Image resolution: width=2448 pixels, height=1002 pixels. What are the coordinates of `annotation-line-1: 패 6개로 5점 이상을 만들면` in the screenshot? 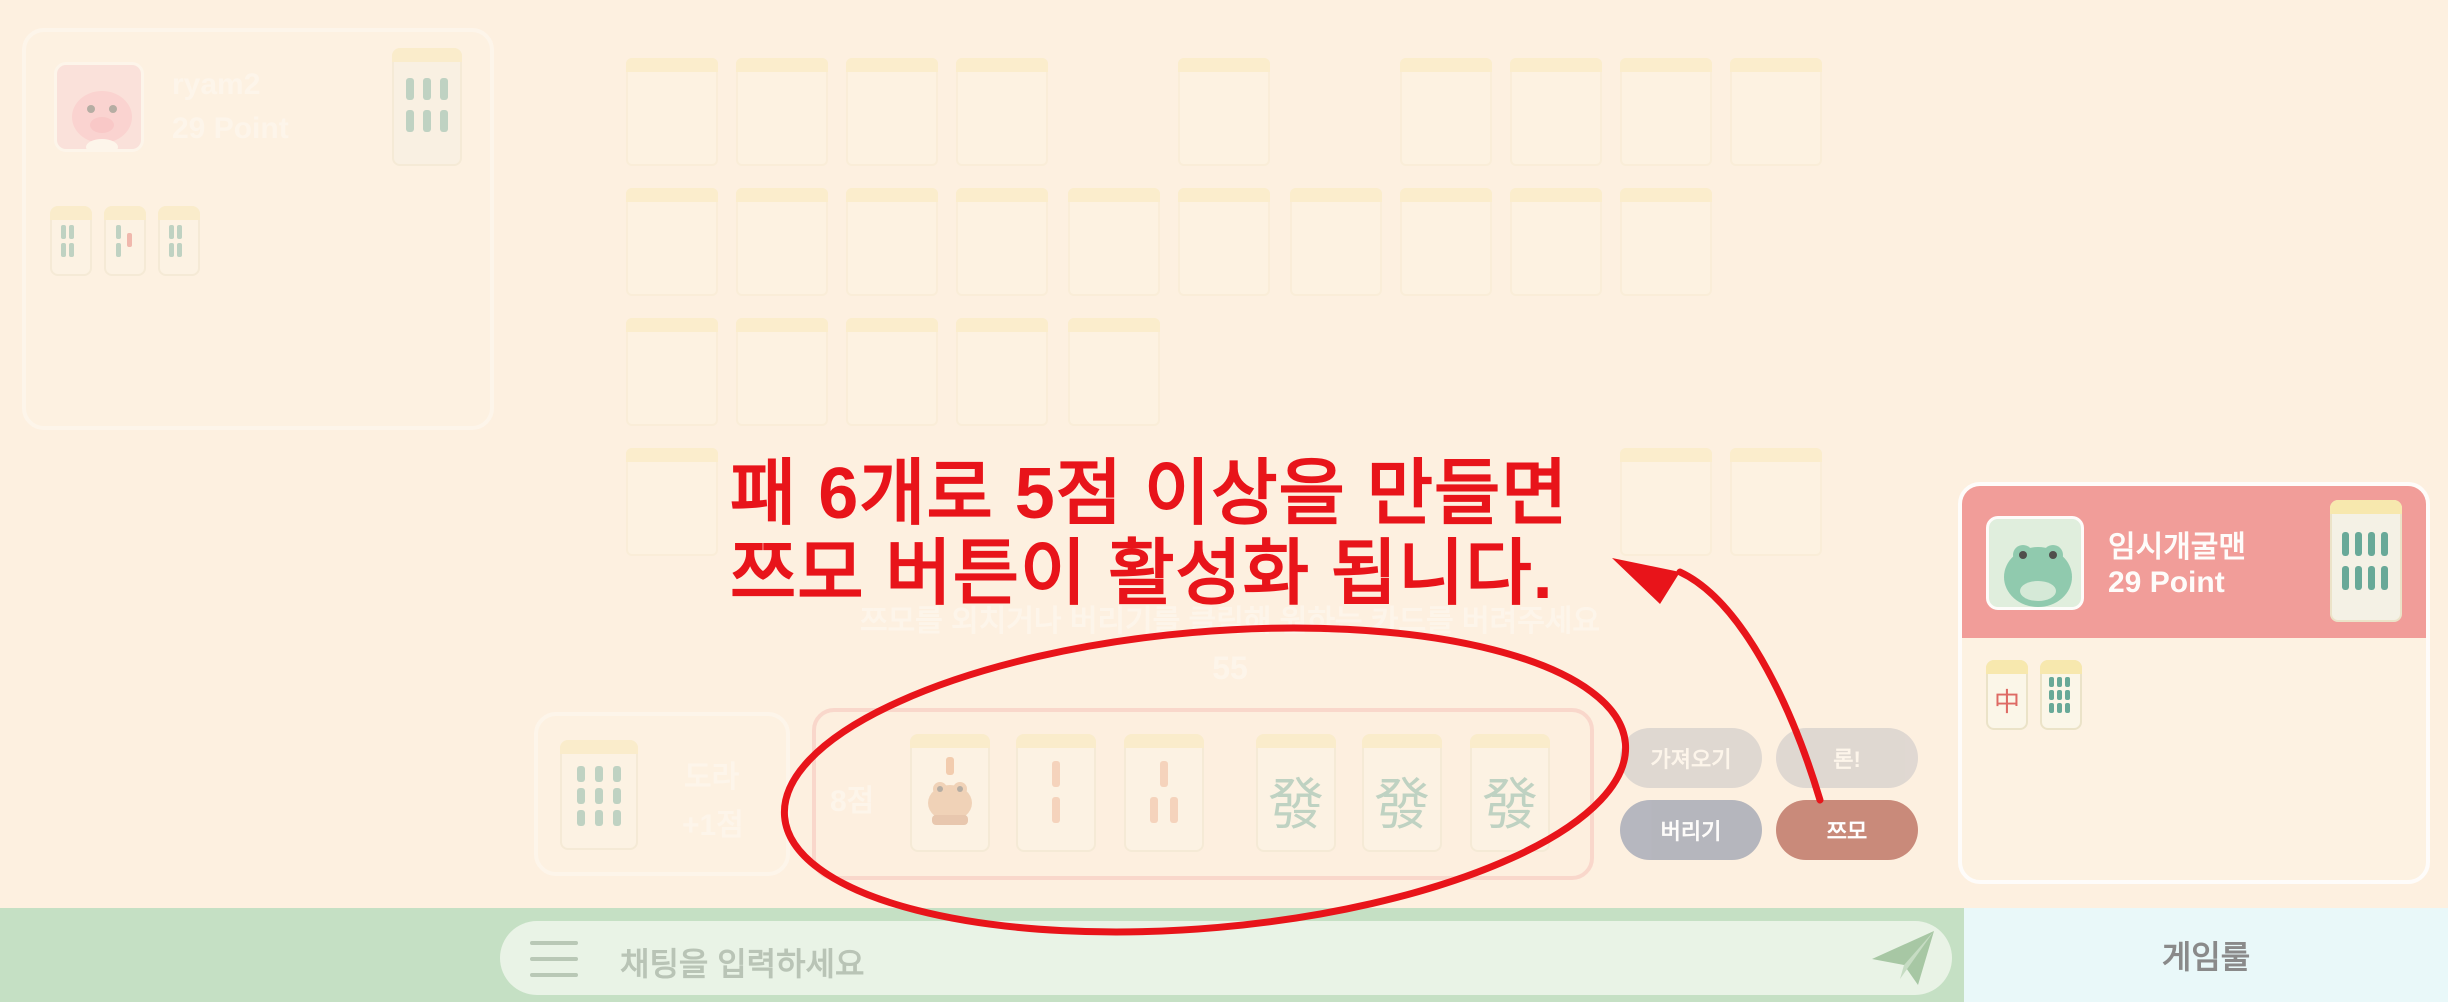 It's located at (1149, 494).